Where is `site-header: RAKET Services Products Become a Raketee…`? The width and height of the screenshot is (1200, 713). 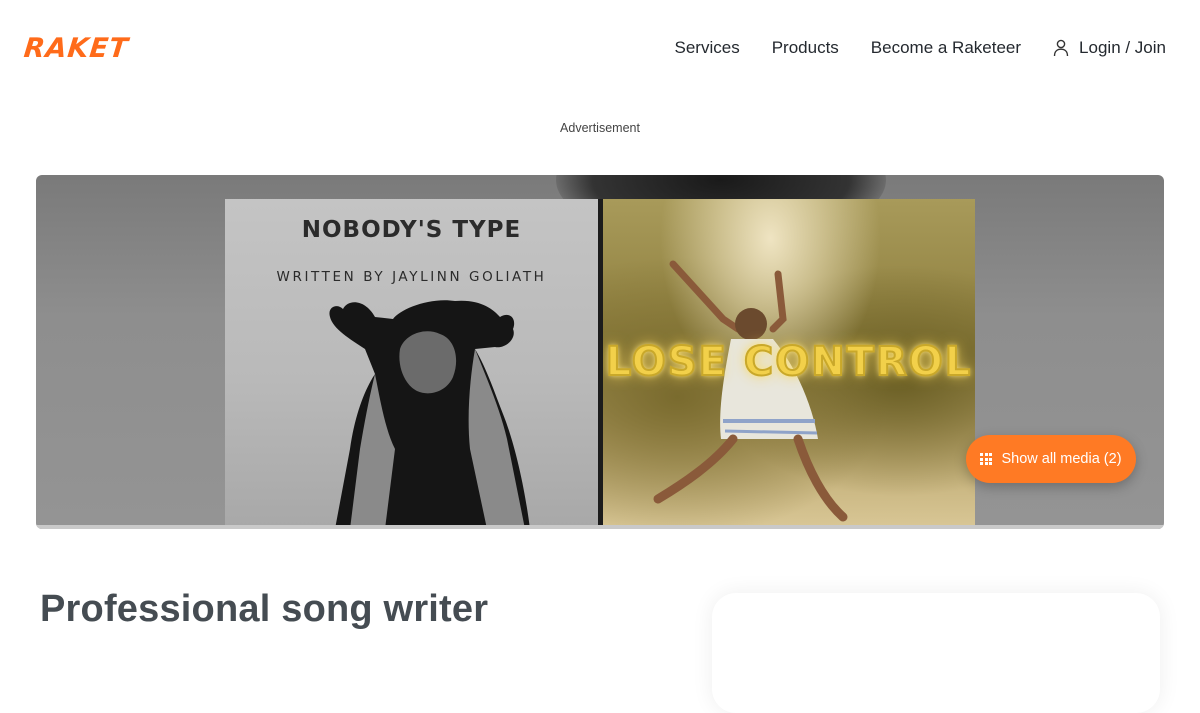 site-header: RAKET Services Products Become a Raketee… is located at coordinates (600, 49).